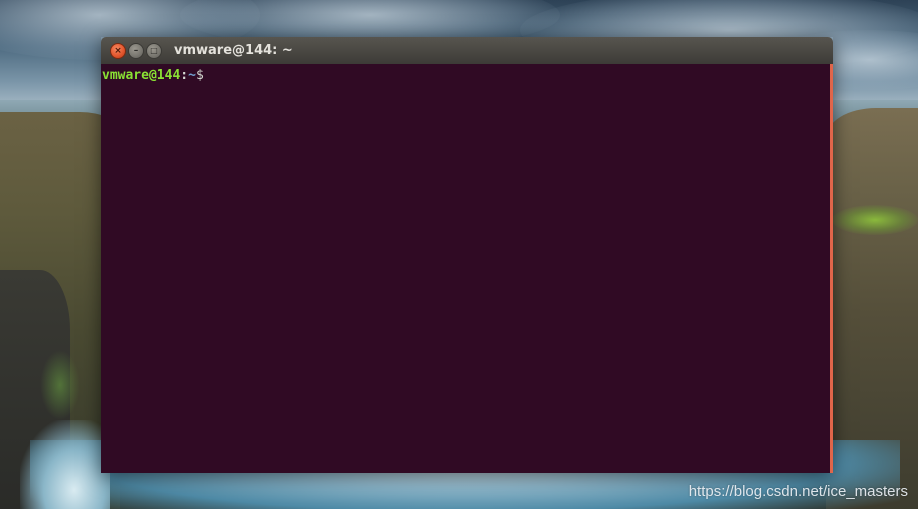 The image size is (918, 509). Describe the element at coordinates (831, 268) in the screenshot. I see `terminal-scrollbar` at that location.